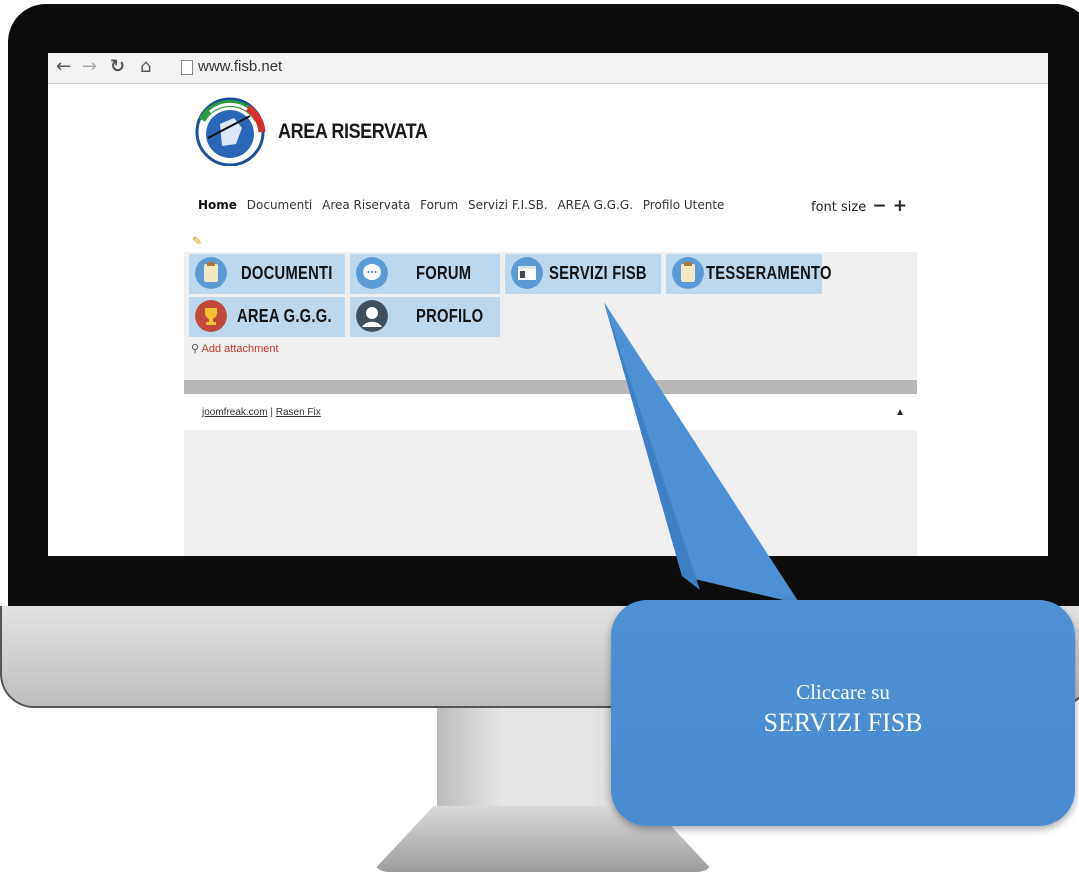 This screenshot has height=876, width=1079. Describe the element at coordinates (372, 316) in the screenshot. I see `user-icon` at that location.